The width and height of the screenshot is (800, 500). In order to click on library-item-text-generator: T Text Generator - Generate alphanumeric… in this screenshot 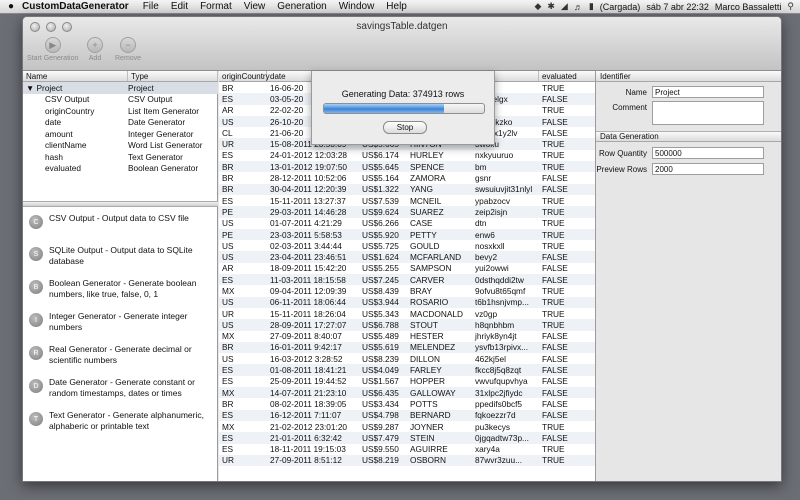, I will do `click(120, 421)`.